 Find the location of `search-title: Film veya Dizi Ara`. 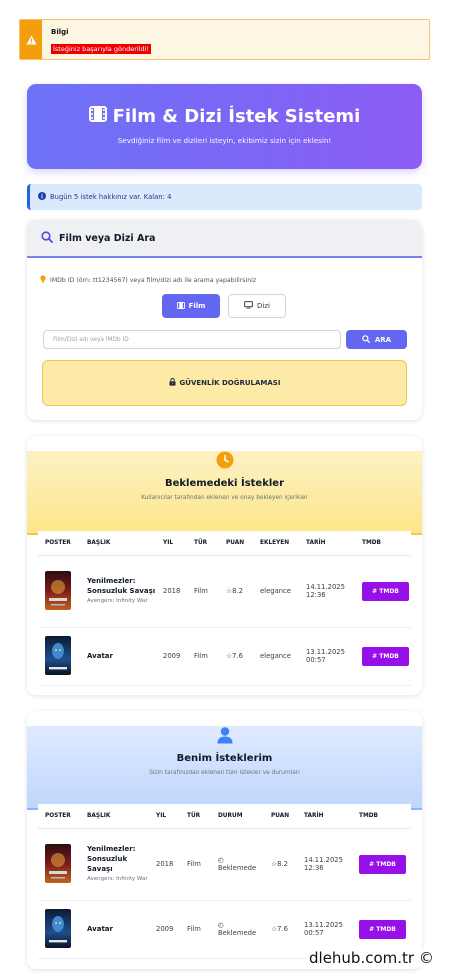

search-title: Film veya Dizi Ara is located at coordinates (107, 238).